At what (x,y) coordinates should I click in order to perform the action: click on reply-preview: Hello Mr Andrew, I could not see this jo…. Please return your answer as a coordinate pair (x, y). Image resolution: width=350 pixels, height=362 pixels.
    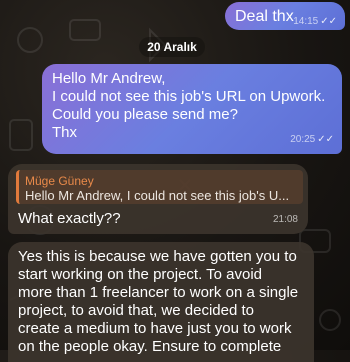
    Looking at the image, I should click on (157, 195).